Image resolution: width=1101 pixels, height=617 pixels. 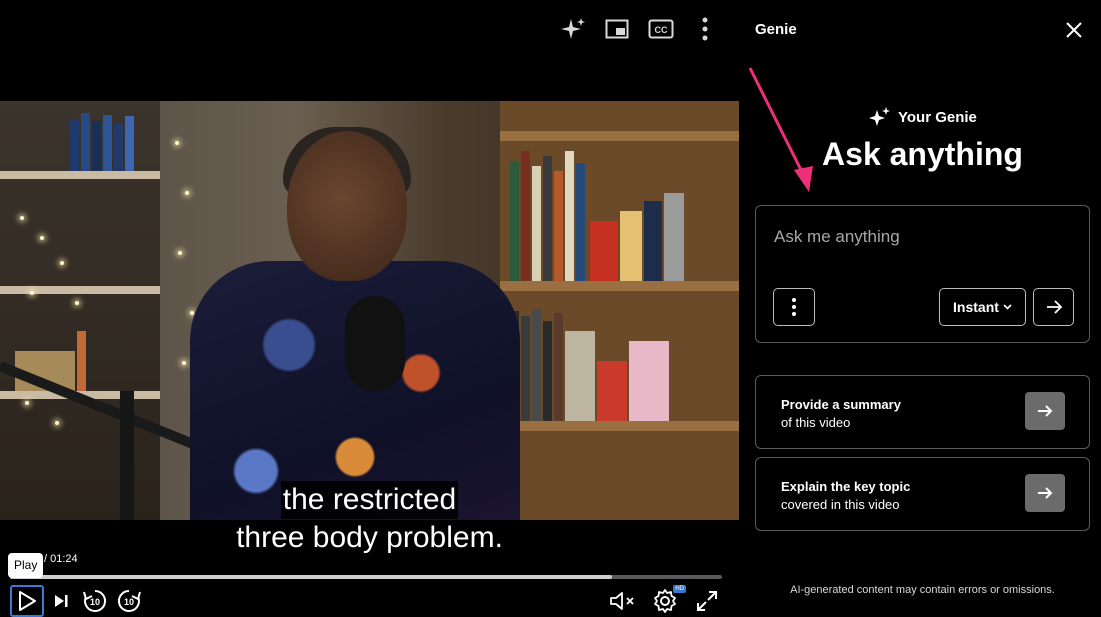 I want to click on right-bookshelf, so click(x=619, y=310).